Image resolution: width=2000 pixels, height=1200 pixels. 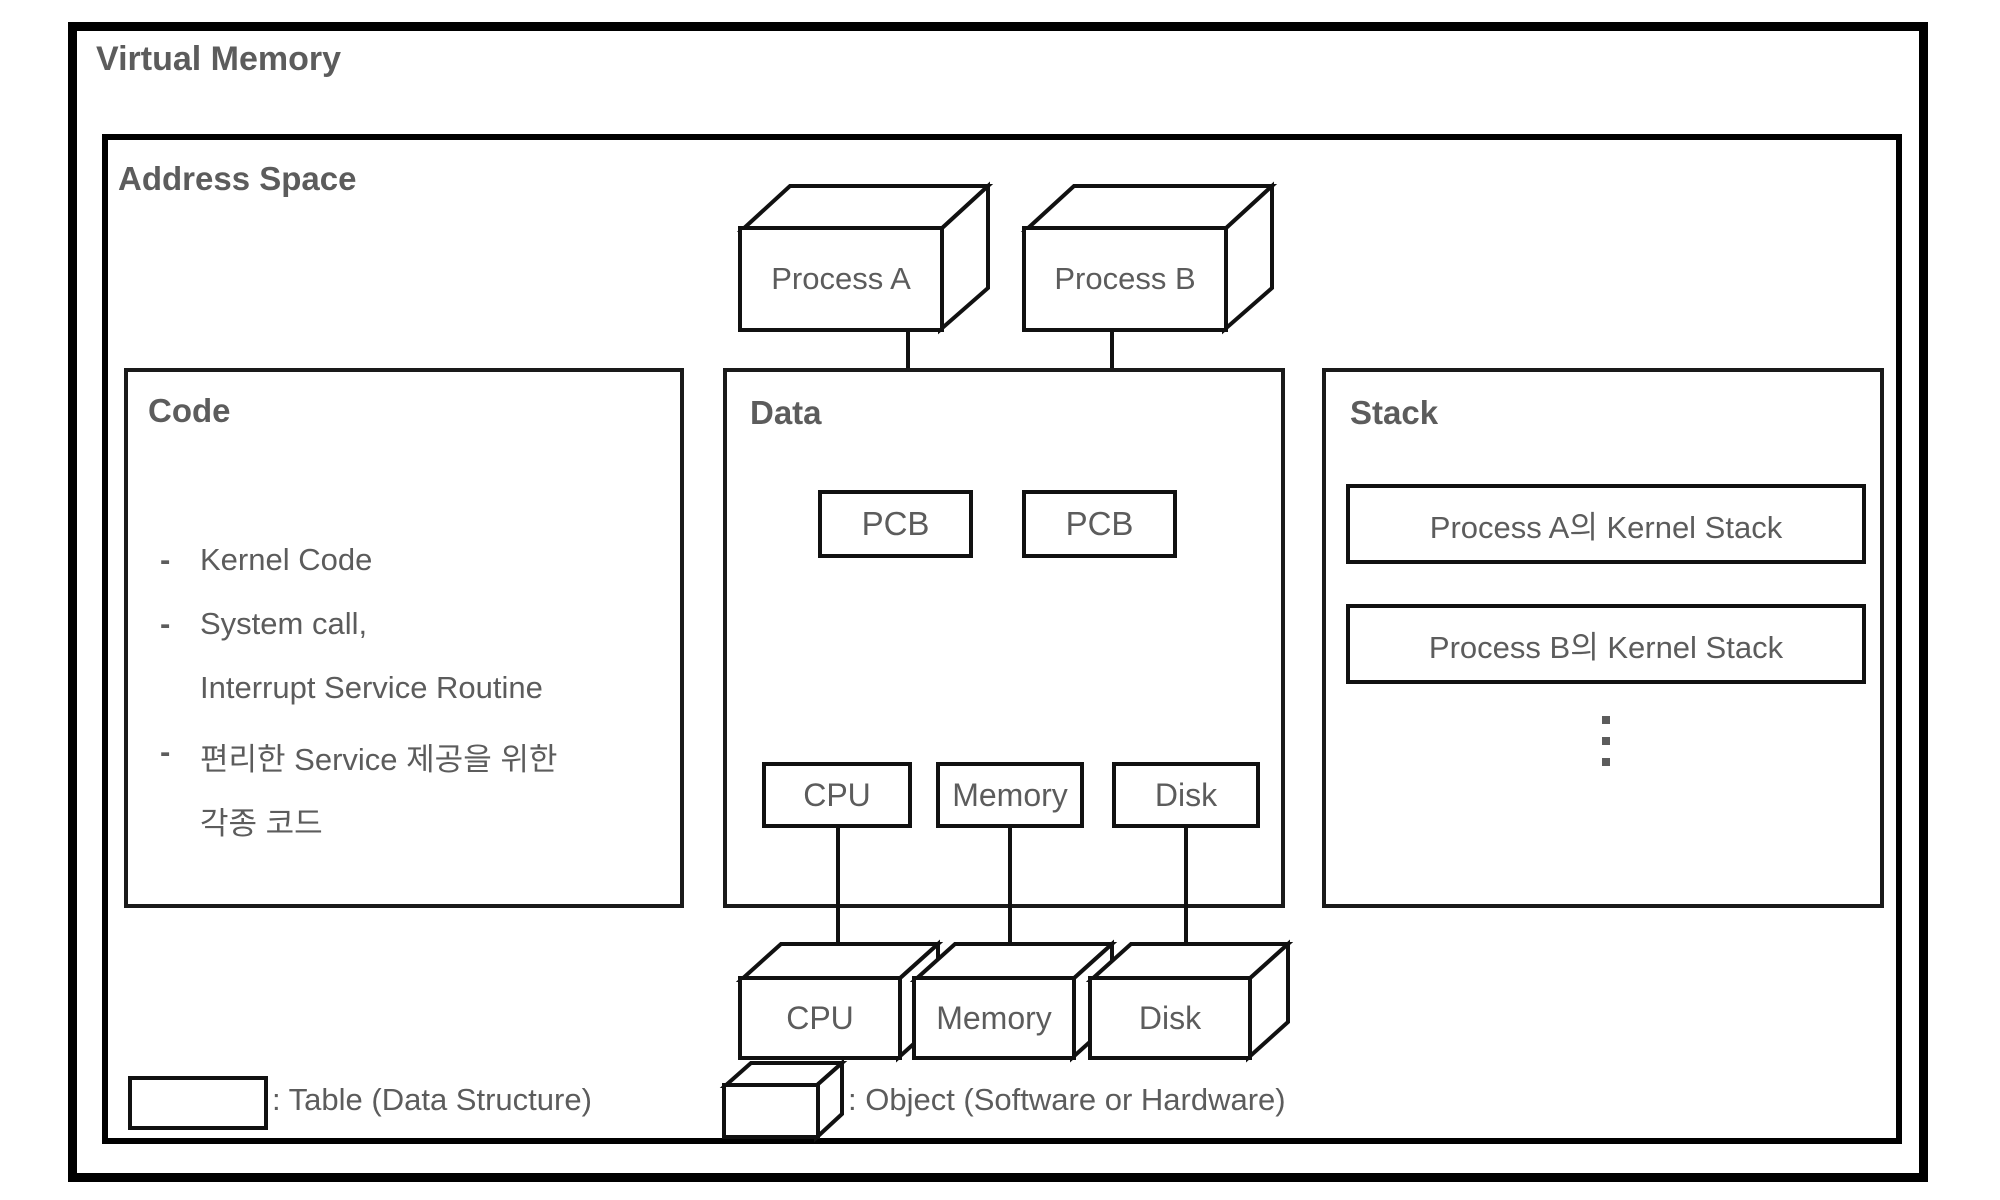 I want to click on process-a-label: Process A, so click(x=841, y=278).